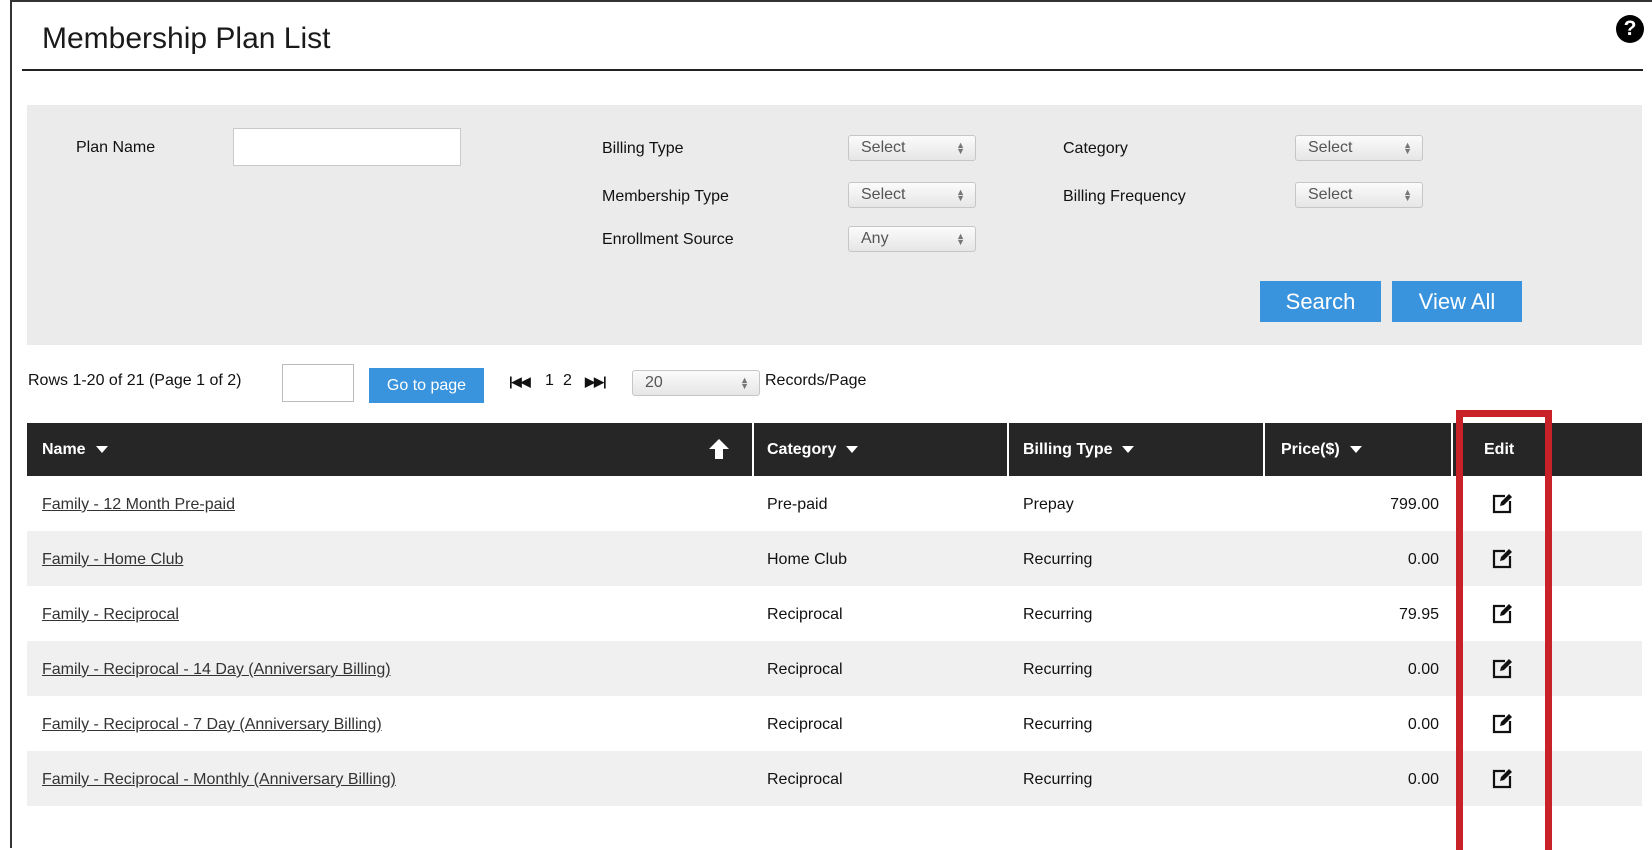  What do you see at coordinates (883, 194) in the screenshot?
I see `membership-type-select-value: Select` at bounding box center [883, 194].